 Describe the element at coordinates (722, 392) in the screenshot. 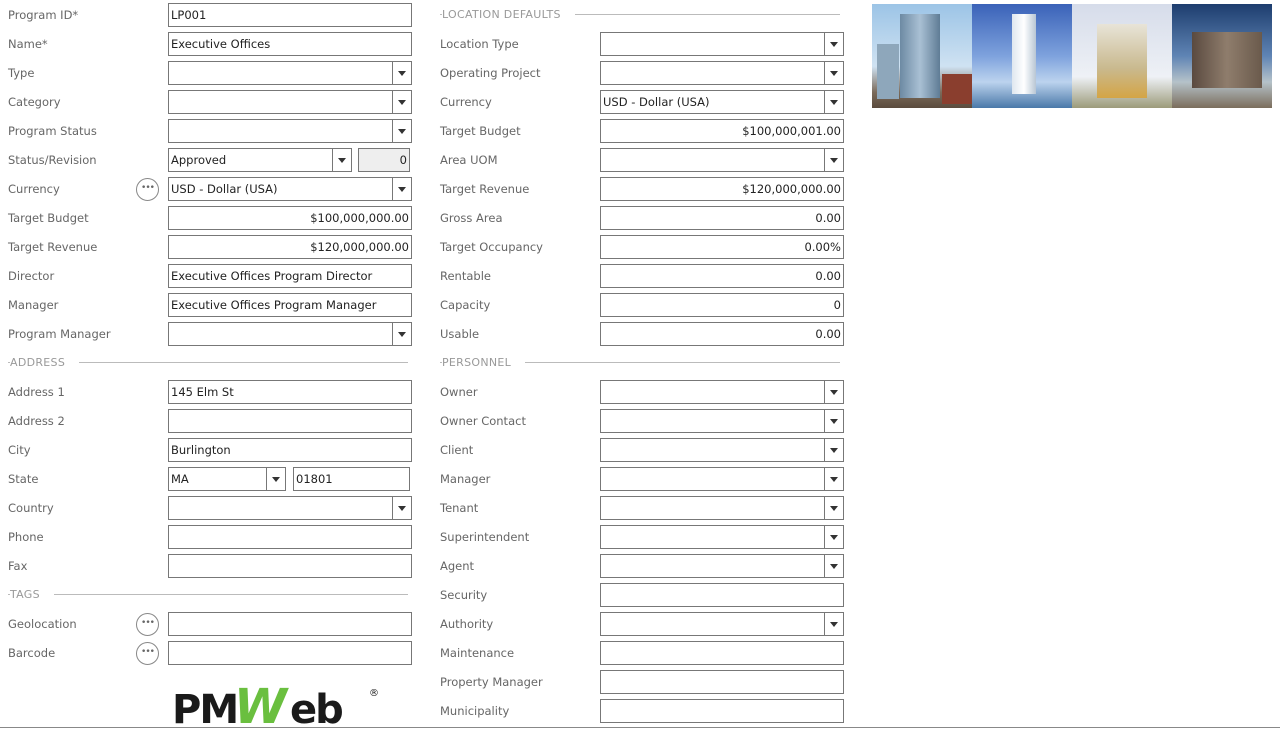

I see `owner-field` at that location.